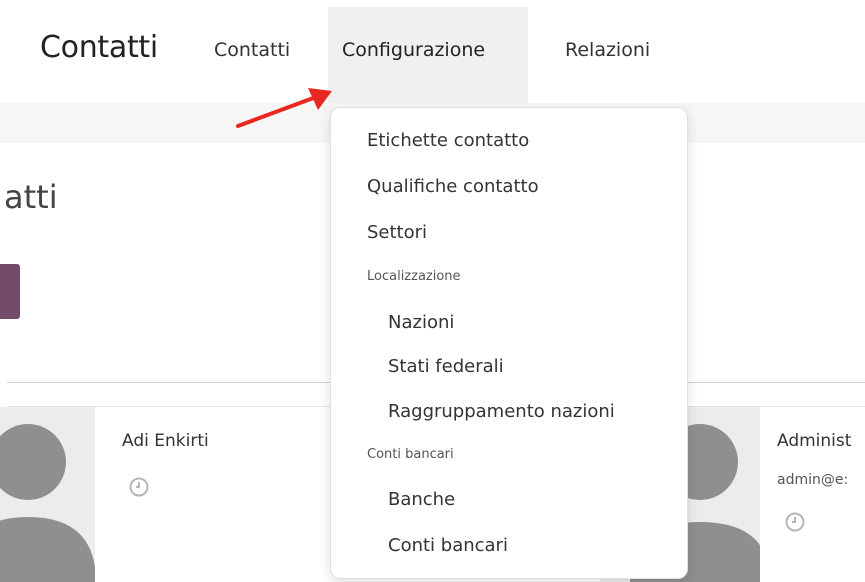 The width and height of the screenshot is (865, 582). I want to click on menu-relazioni: Relazioni, so click(607, 50).